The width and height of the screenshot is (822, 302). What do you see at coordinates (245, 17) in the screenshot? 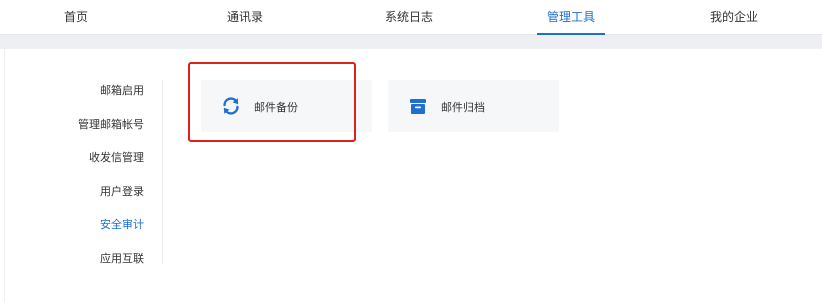
I see `tab-contacts: 通讯录` at bounding box center [245, 17].